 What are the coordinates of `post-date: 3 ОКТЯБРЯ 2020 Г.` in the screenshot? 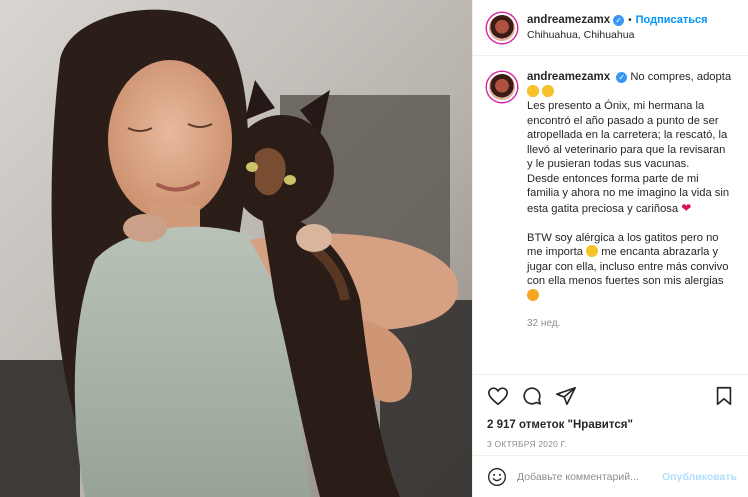 It's located at (611, 444).